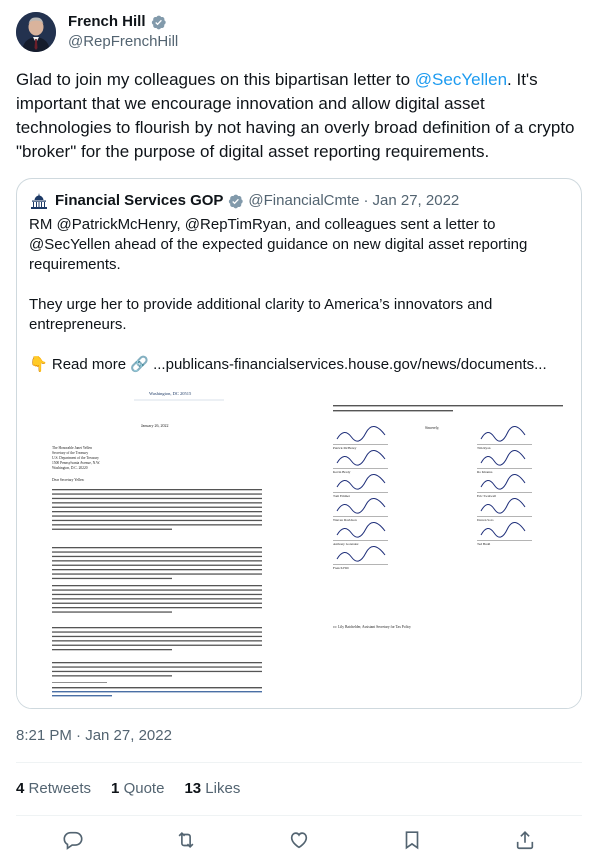  I want to click on bookmark-icon, so click(412, 840).